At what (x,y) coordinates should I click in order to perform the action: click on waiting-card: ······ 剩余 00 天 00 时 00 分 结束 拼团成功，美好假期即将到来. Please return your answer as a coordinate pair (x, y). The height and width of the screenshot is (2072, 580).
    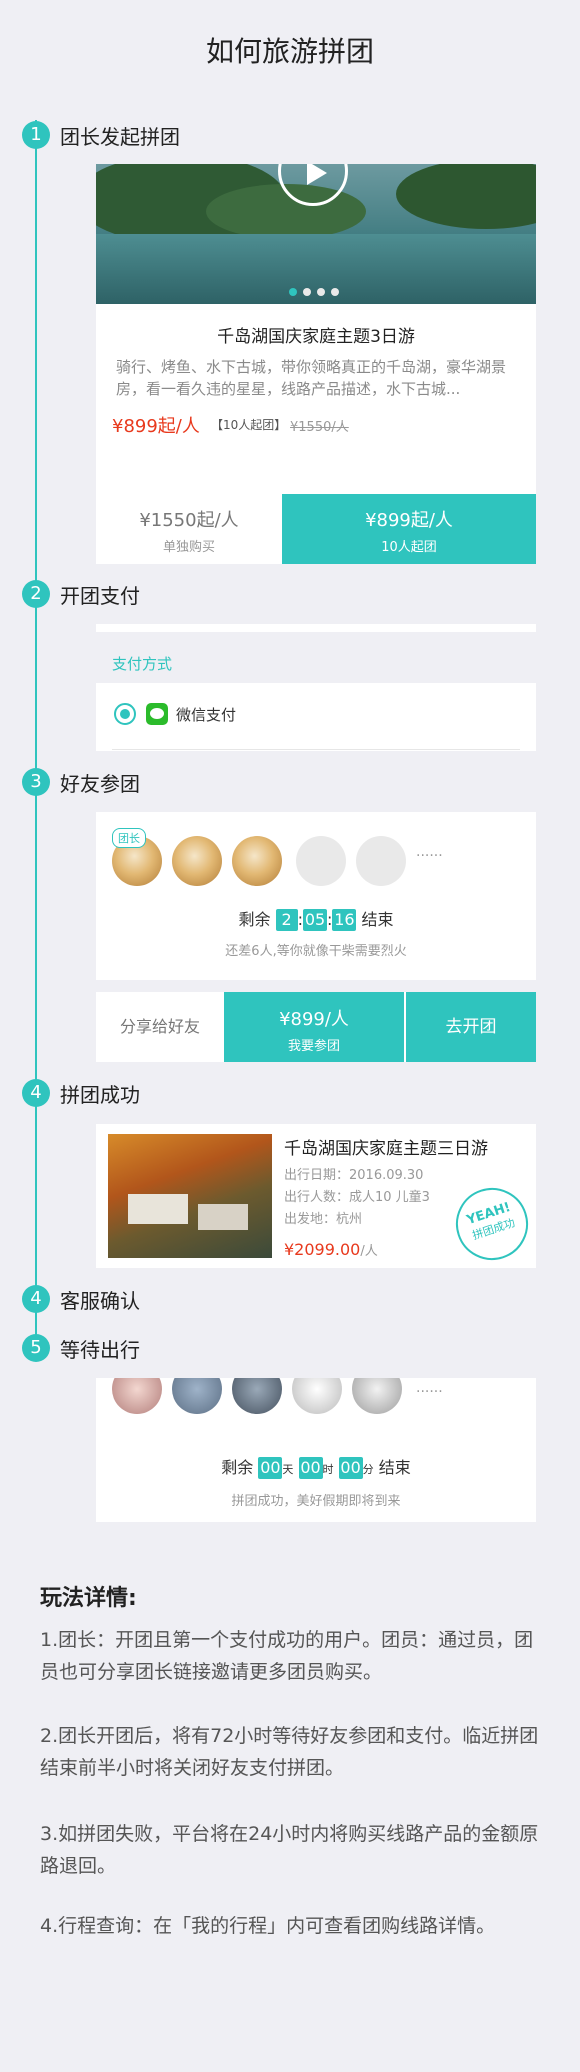
    Looking at the image, I should click on (316, 1450).